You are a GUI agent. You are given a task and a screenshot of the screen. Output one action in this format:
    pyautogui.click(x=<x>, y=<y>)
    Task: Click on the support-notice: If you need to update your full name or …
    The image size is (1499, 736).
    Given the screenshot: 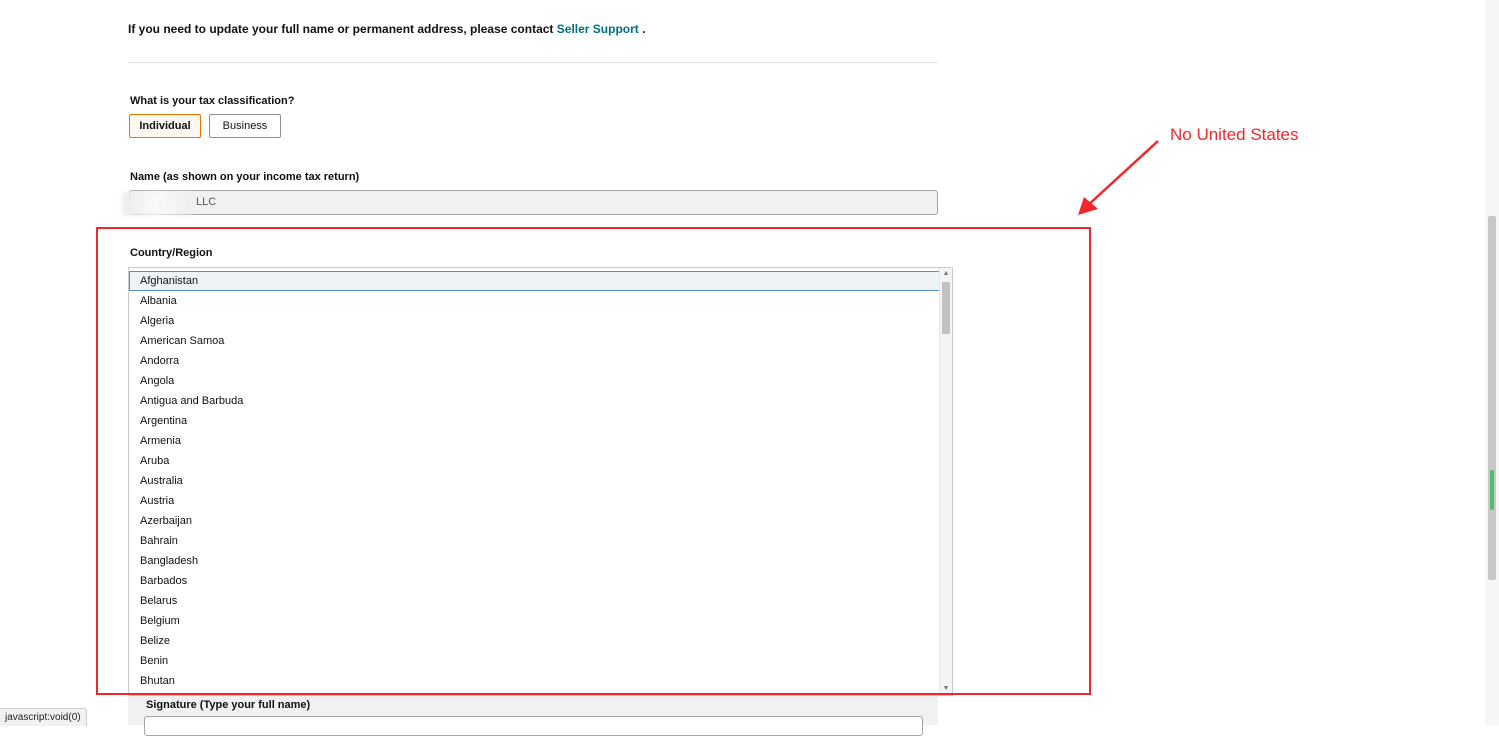 What is the action you would take?
    pyautogui.click(x=386, y=29)
    